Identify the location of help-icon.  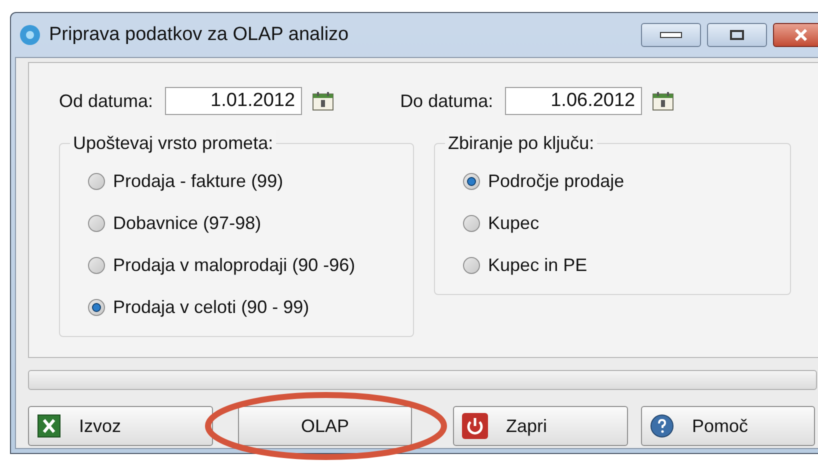
(662, 426).